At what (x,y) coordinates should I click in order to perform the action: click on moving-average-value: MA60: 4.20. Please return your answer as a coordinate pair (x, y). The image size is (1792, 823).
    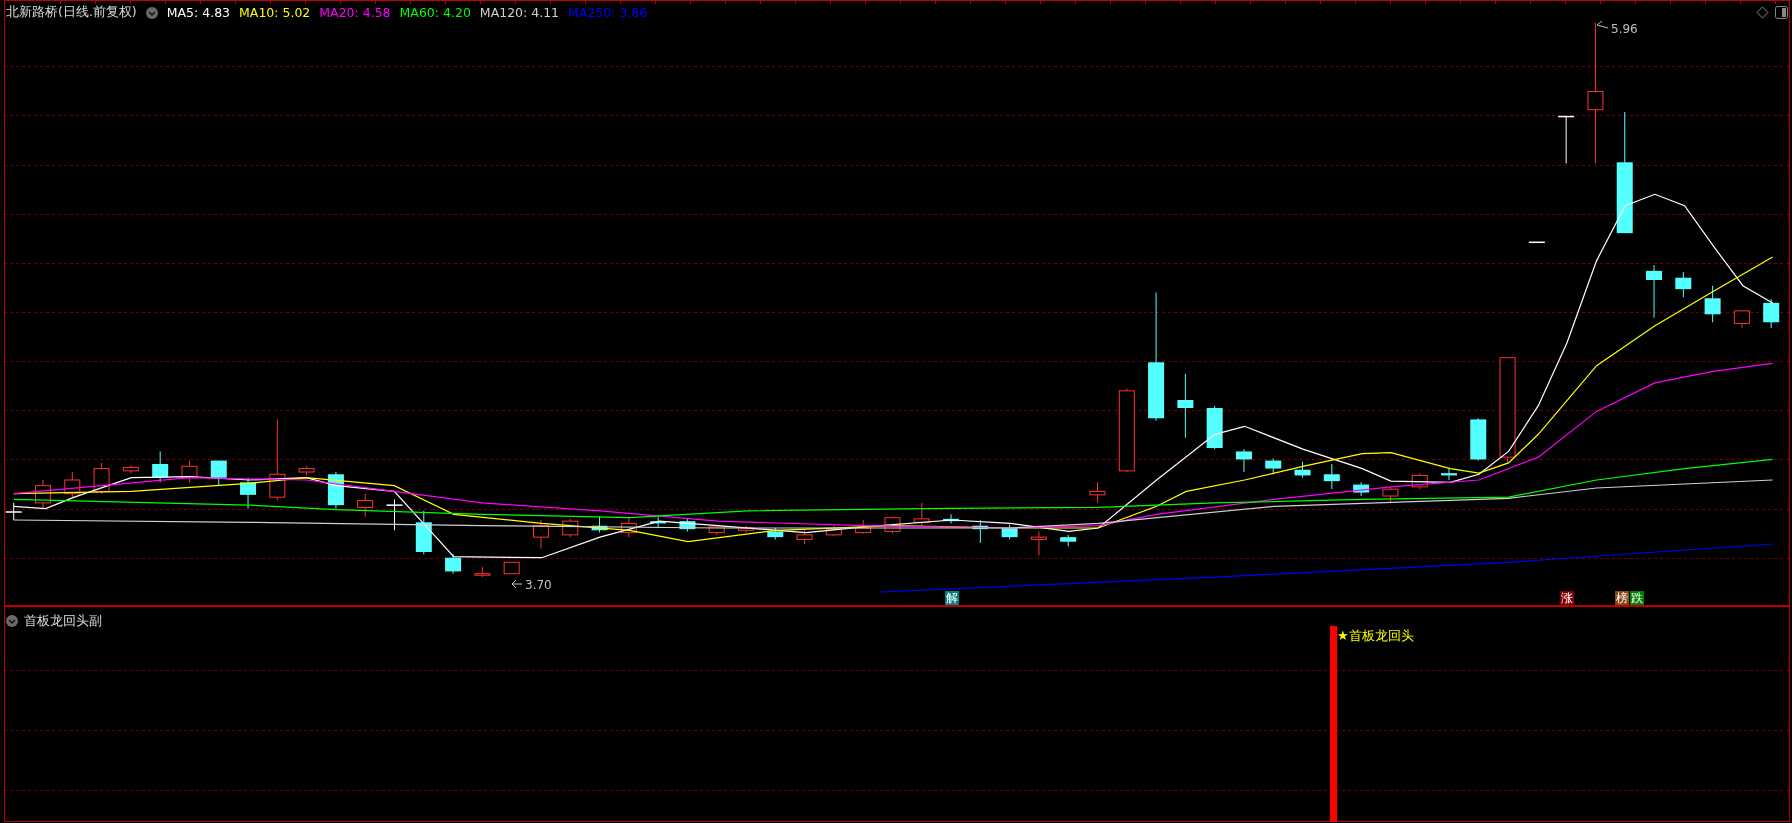
    Looking at the image, I should click on (435, 12).